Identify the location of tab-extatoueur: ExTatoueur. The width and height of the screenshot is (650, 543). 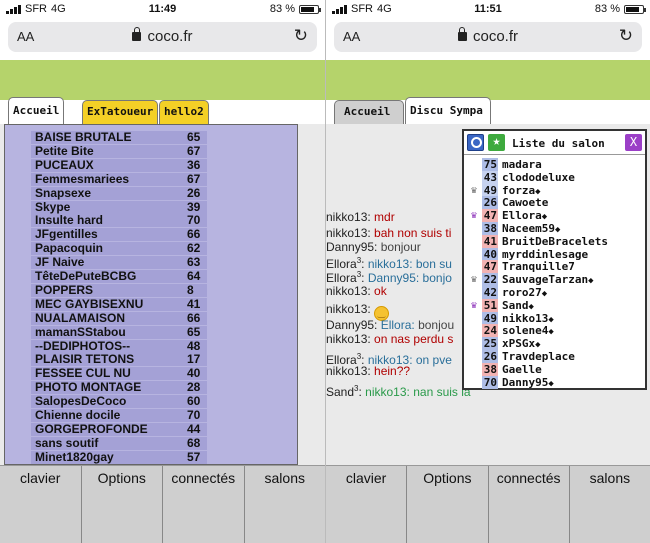
(120, 112).